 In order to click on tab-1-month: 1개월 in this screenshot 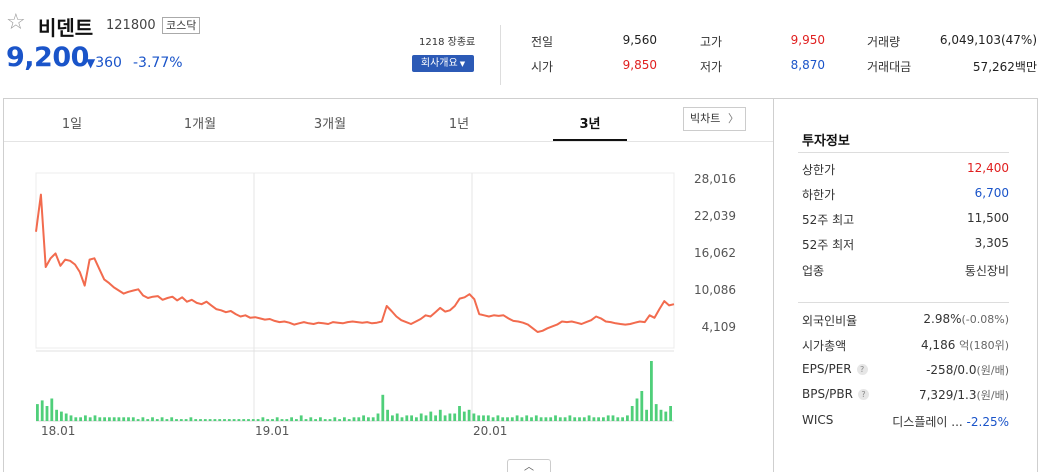, I will do `click(200, 122)`.